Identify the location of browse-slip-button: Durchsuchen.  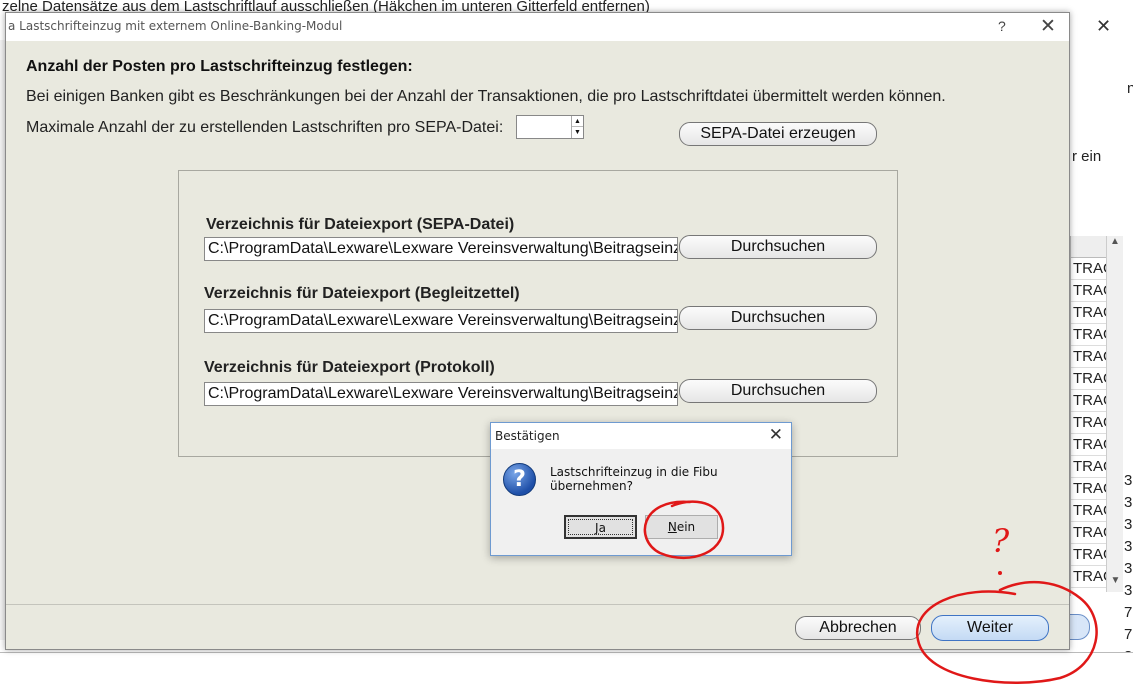
(778, 318).